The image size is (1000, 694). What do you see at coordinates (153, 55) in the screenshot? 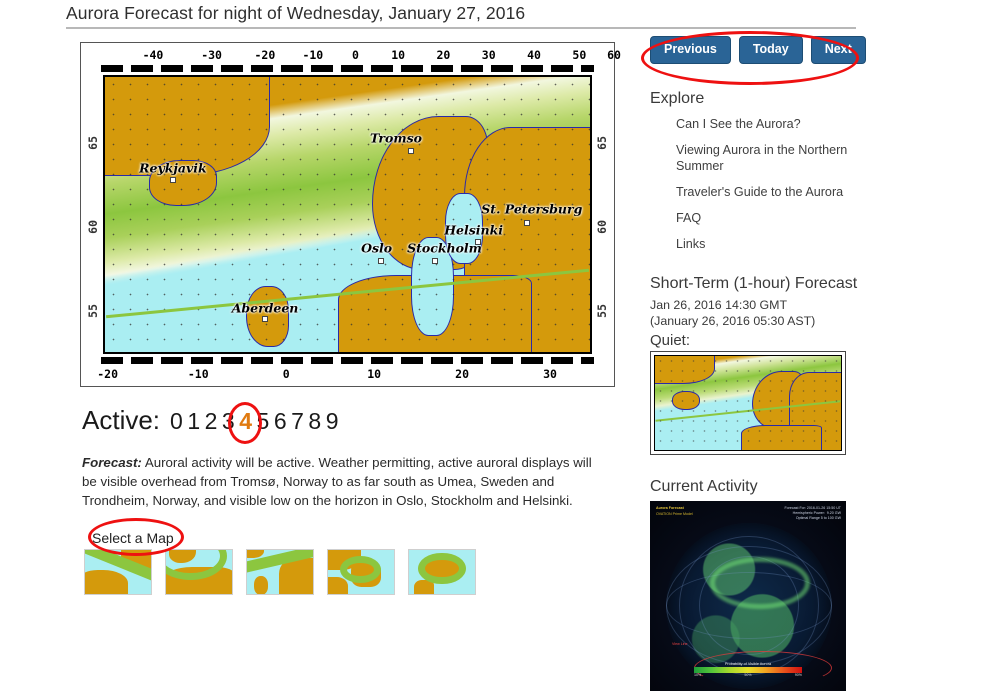
I see `axis-tick: -40` at bounding box center [153, 55].